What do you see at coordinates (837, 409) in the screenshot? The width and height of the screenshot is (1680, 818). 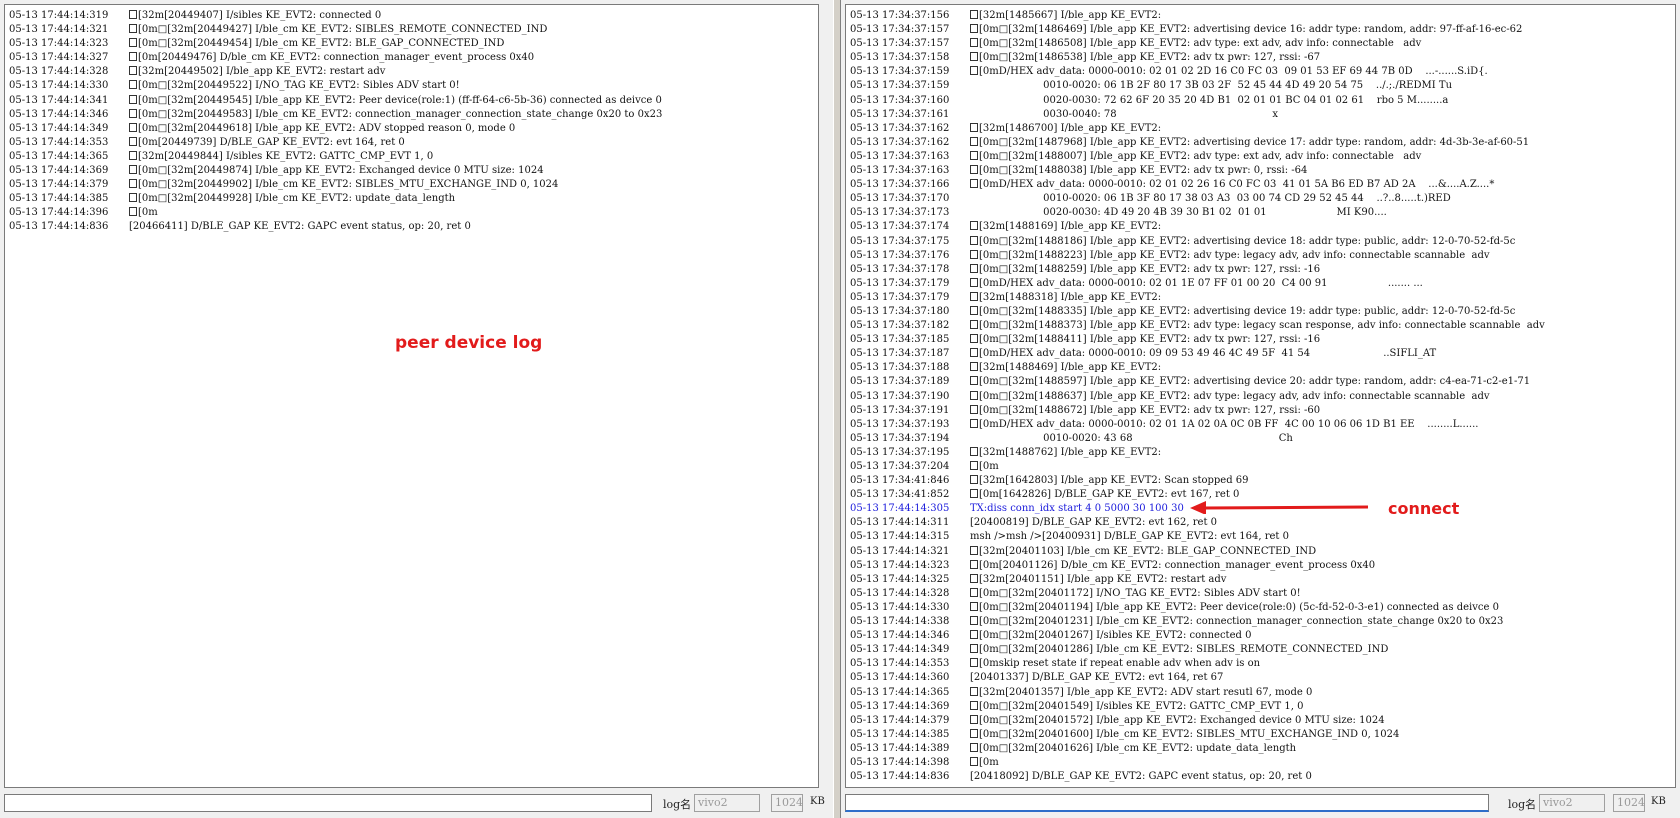 I see `pane-splitter` at bounding box center [837, 409].